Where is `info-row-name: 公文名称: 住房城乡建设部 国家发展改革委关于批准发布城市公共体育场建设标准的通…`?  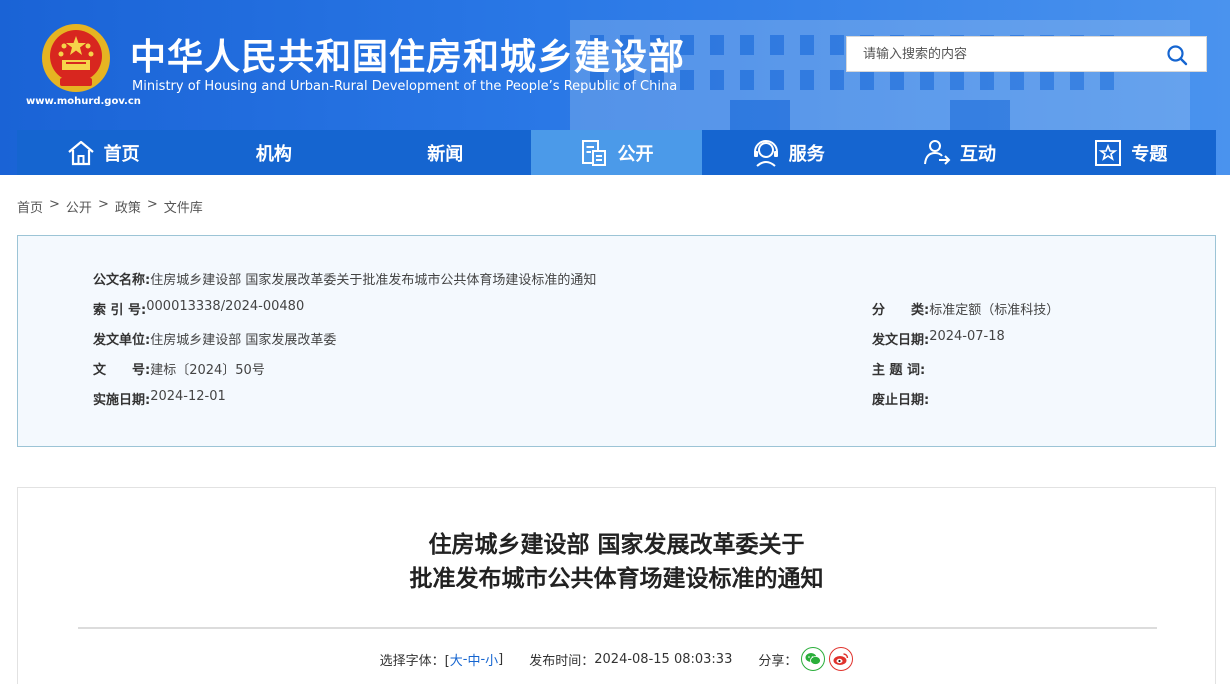 info-row-name: 公文名称: 住房城乡建设部 国家发展改革委关于批准发布城市公共体育场建设标准的通… is located at coordinates (344, 278).